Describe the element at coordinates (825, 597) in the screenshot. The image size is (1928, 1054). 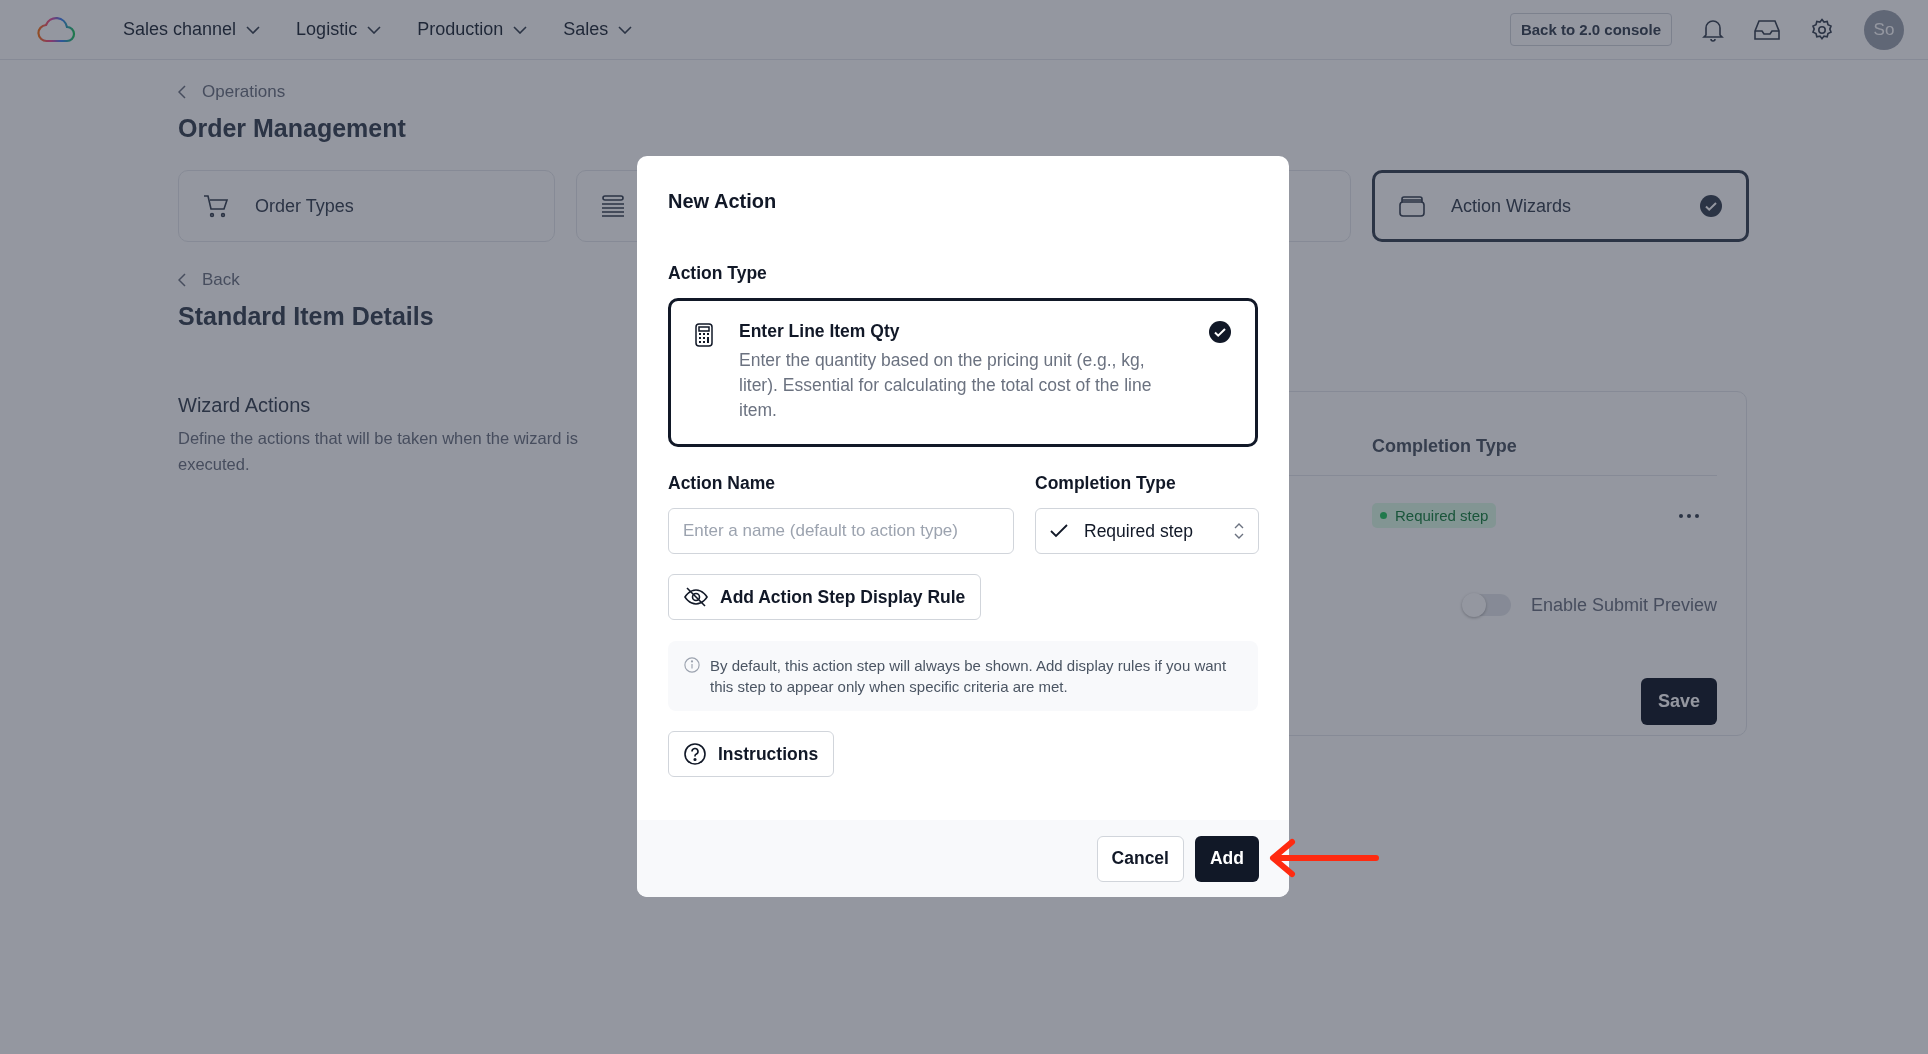
I see `display-rule-button: Add Action Step Display Rule` at that location.